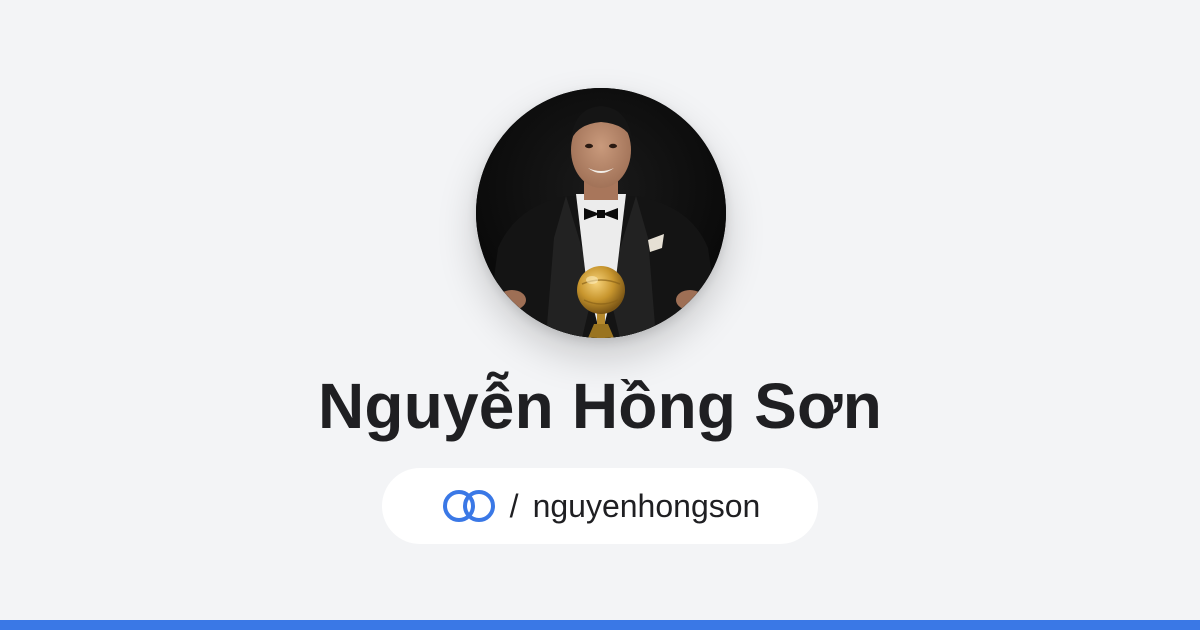 The width and height of the screenshot is (1200, 630). What do you see at coordinates (600, 406) in the screenshot?
I see `profile-name: Nguyễn Hồng Sơn` at bounding box center [600, 406].